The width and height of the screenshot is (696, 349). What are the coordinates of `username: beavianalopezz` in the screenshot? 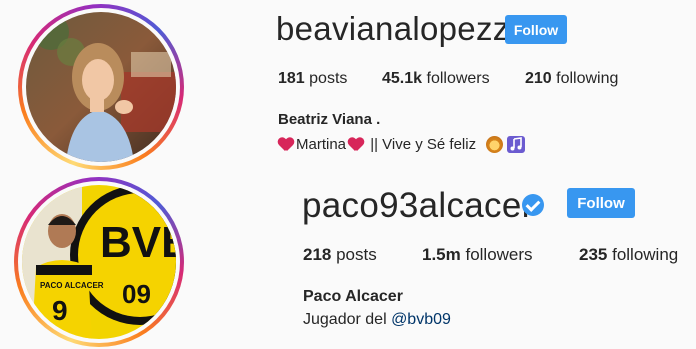 It's located at (393, 28).